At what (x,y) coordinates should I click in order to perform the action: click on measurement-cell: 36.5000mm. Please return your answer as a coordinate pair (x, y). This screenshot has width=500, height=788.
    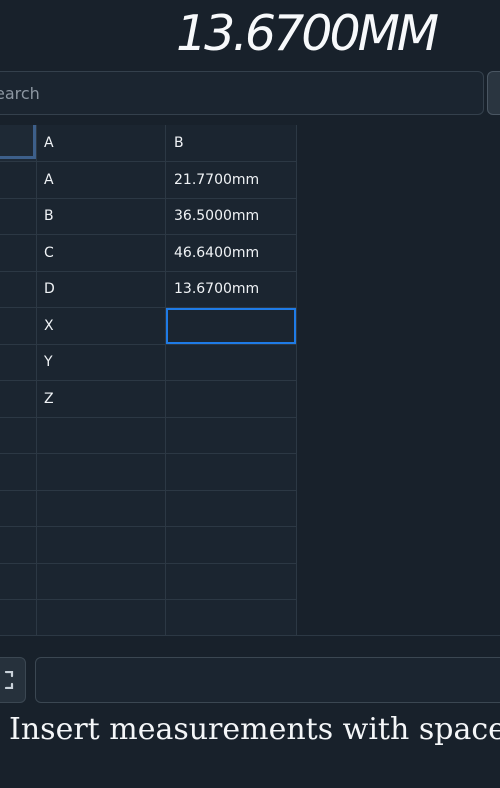
    Looking at the image, I should click on (216, 216).